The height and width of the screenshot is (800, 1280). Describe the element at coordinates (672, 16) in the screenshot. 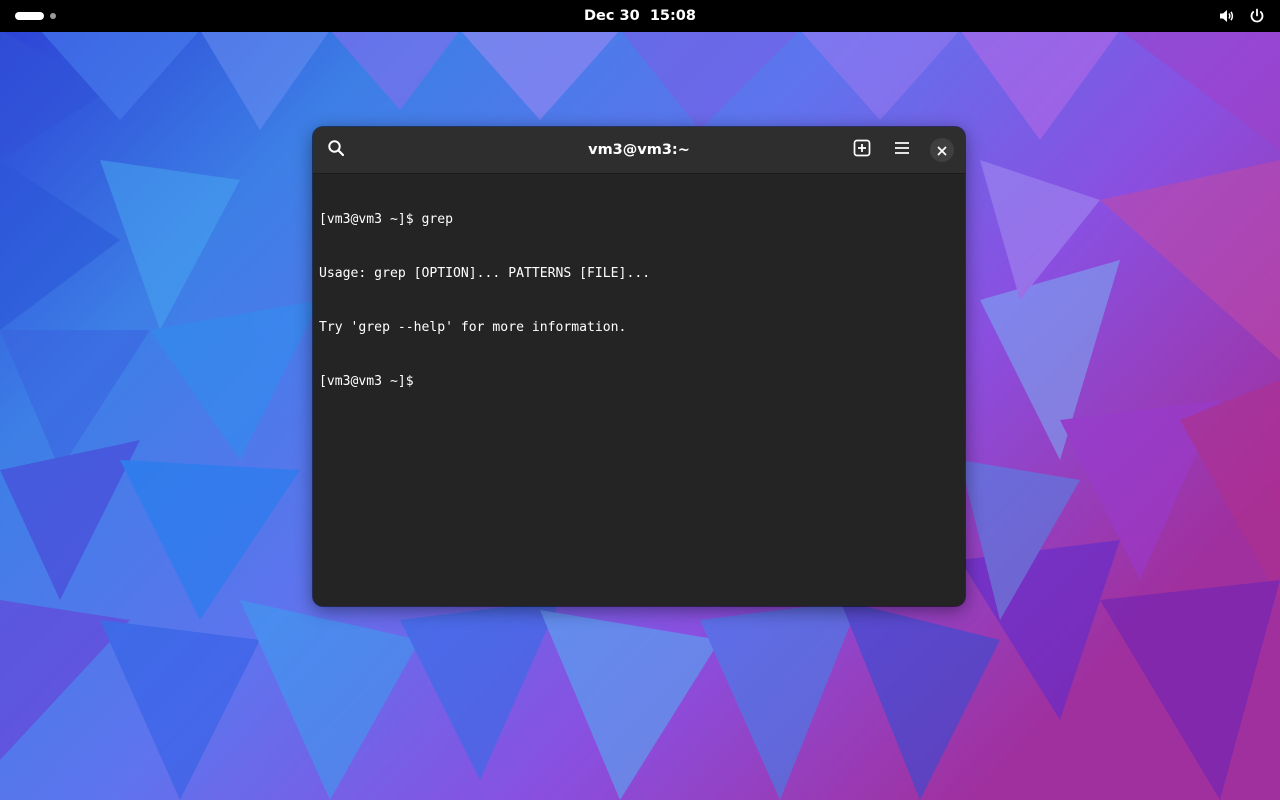

I see `time-label: 15:08` at that location.